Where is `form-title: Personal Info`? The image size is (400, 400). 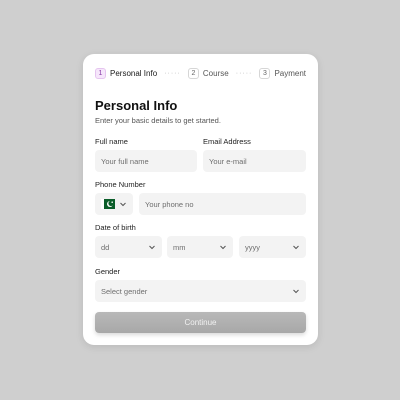 form-title: Personal Info is located at coordinates (136, 105).